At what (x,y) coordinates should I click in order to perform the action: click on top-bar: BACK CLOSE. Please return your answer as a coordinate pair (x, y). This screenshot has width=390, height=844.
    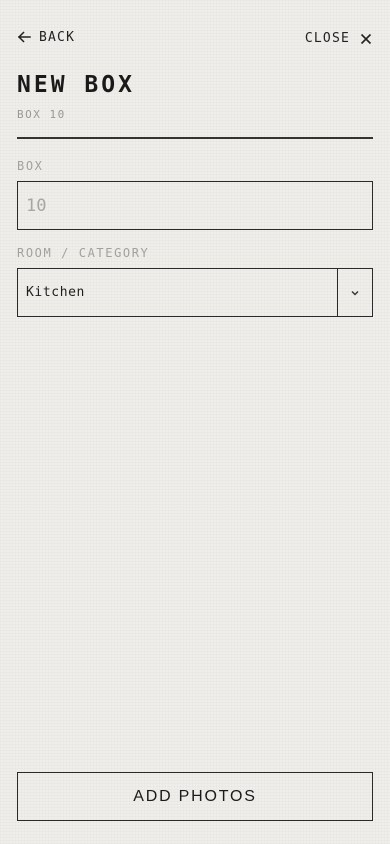
    Looking at the image, I should click on (195, 37).